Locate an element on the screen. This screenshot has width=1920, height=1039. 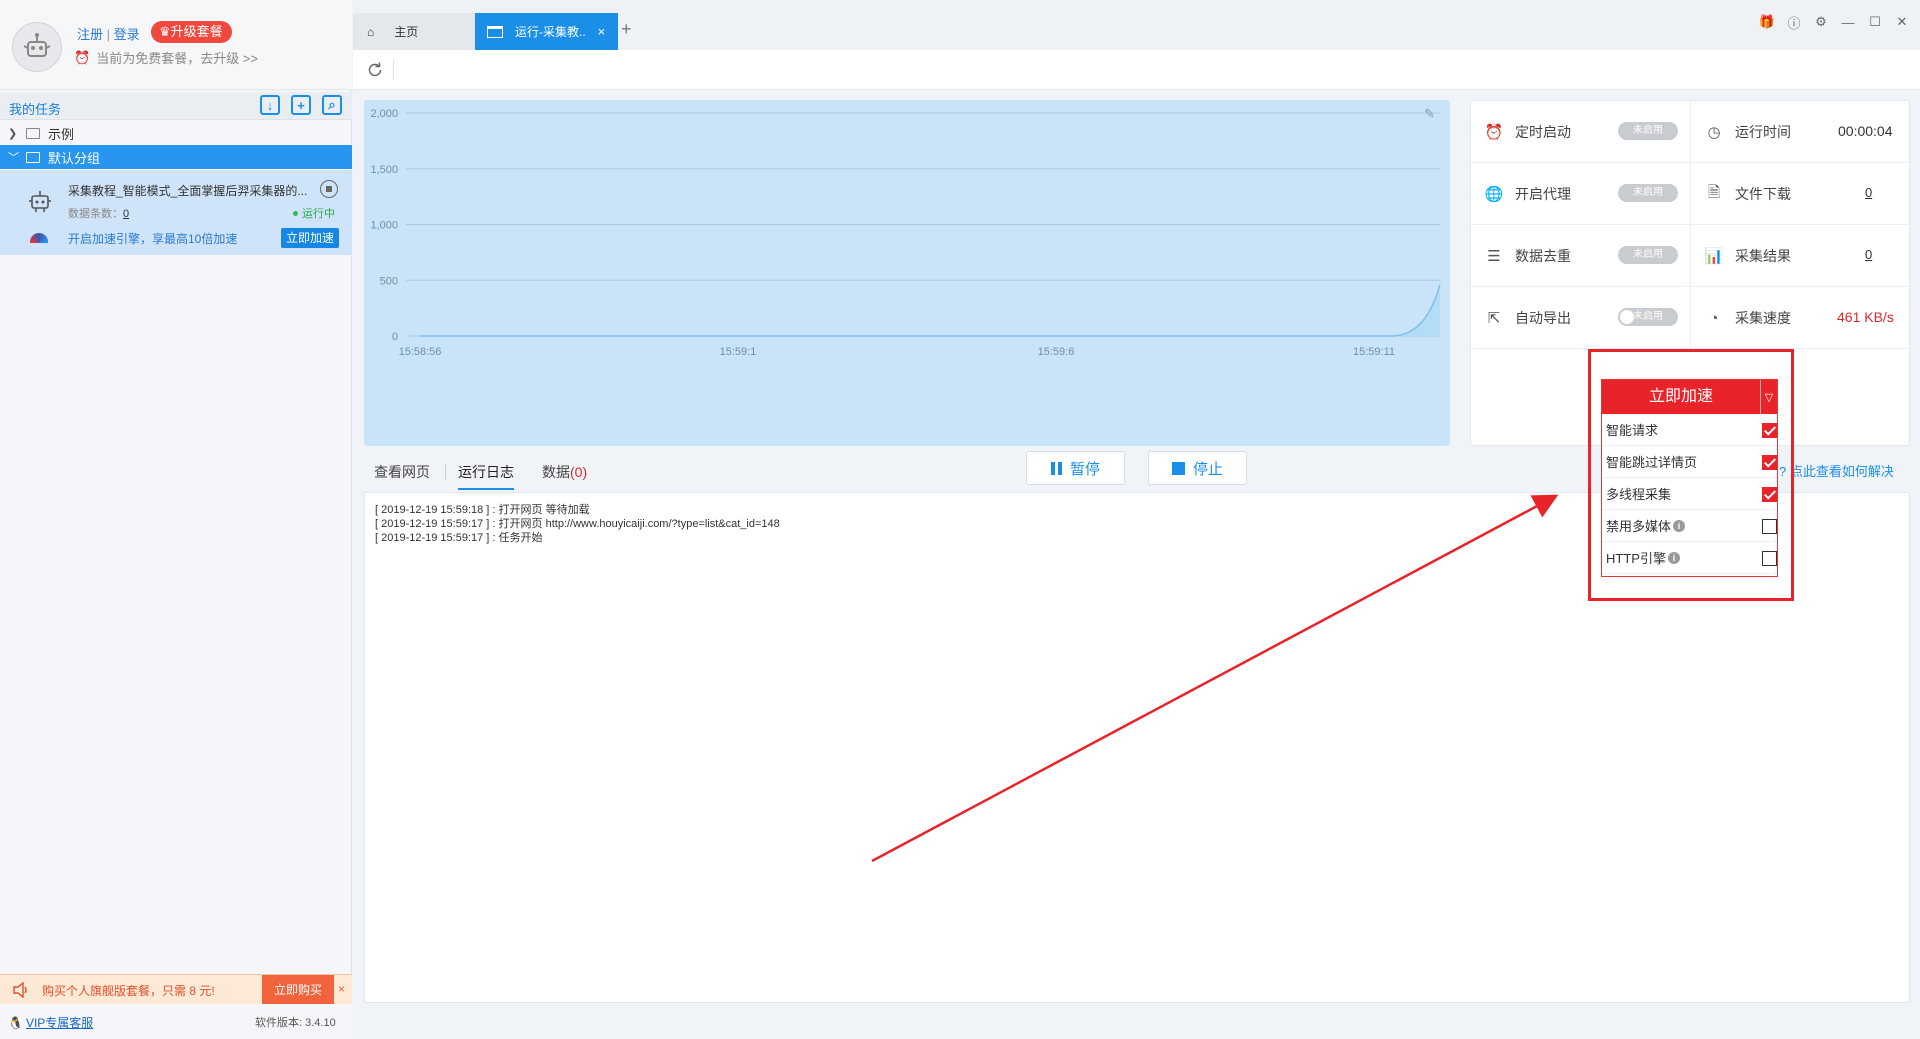
search-task-icon: ⌕ is located at coordinates (332, 105).